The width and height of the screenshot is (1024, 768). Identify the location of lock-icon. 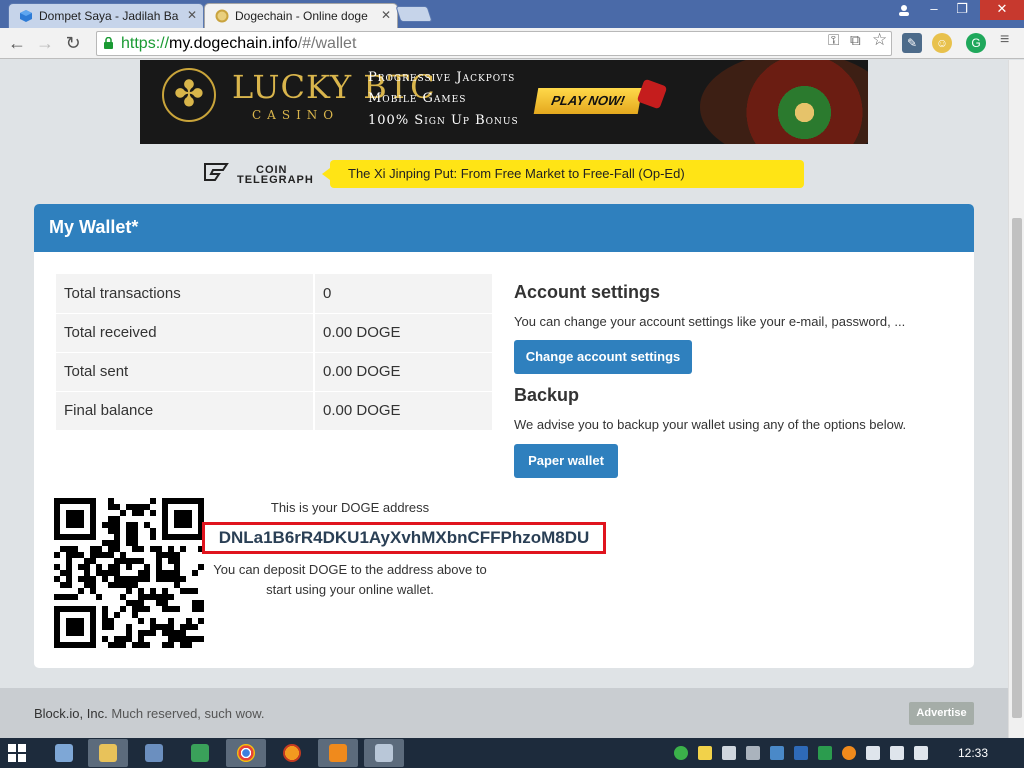
(108, 43).